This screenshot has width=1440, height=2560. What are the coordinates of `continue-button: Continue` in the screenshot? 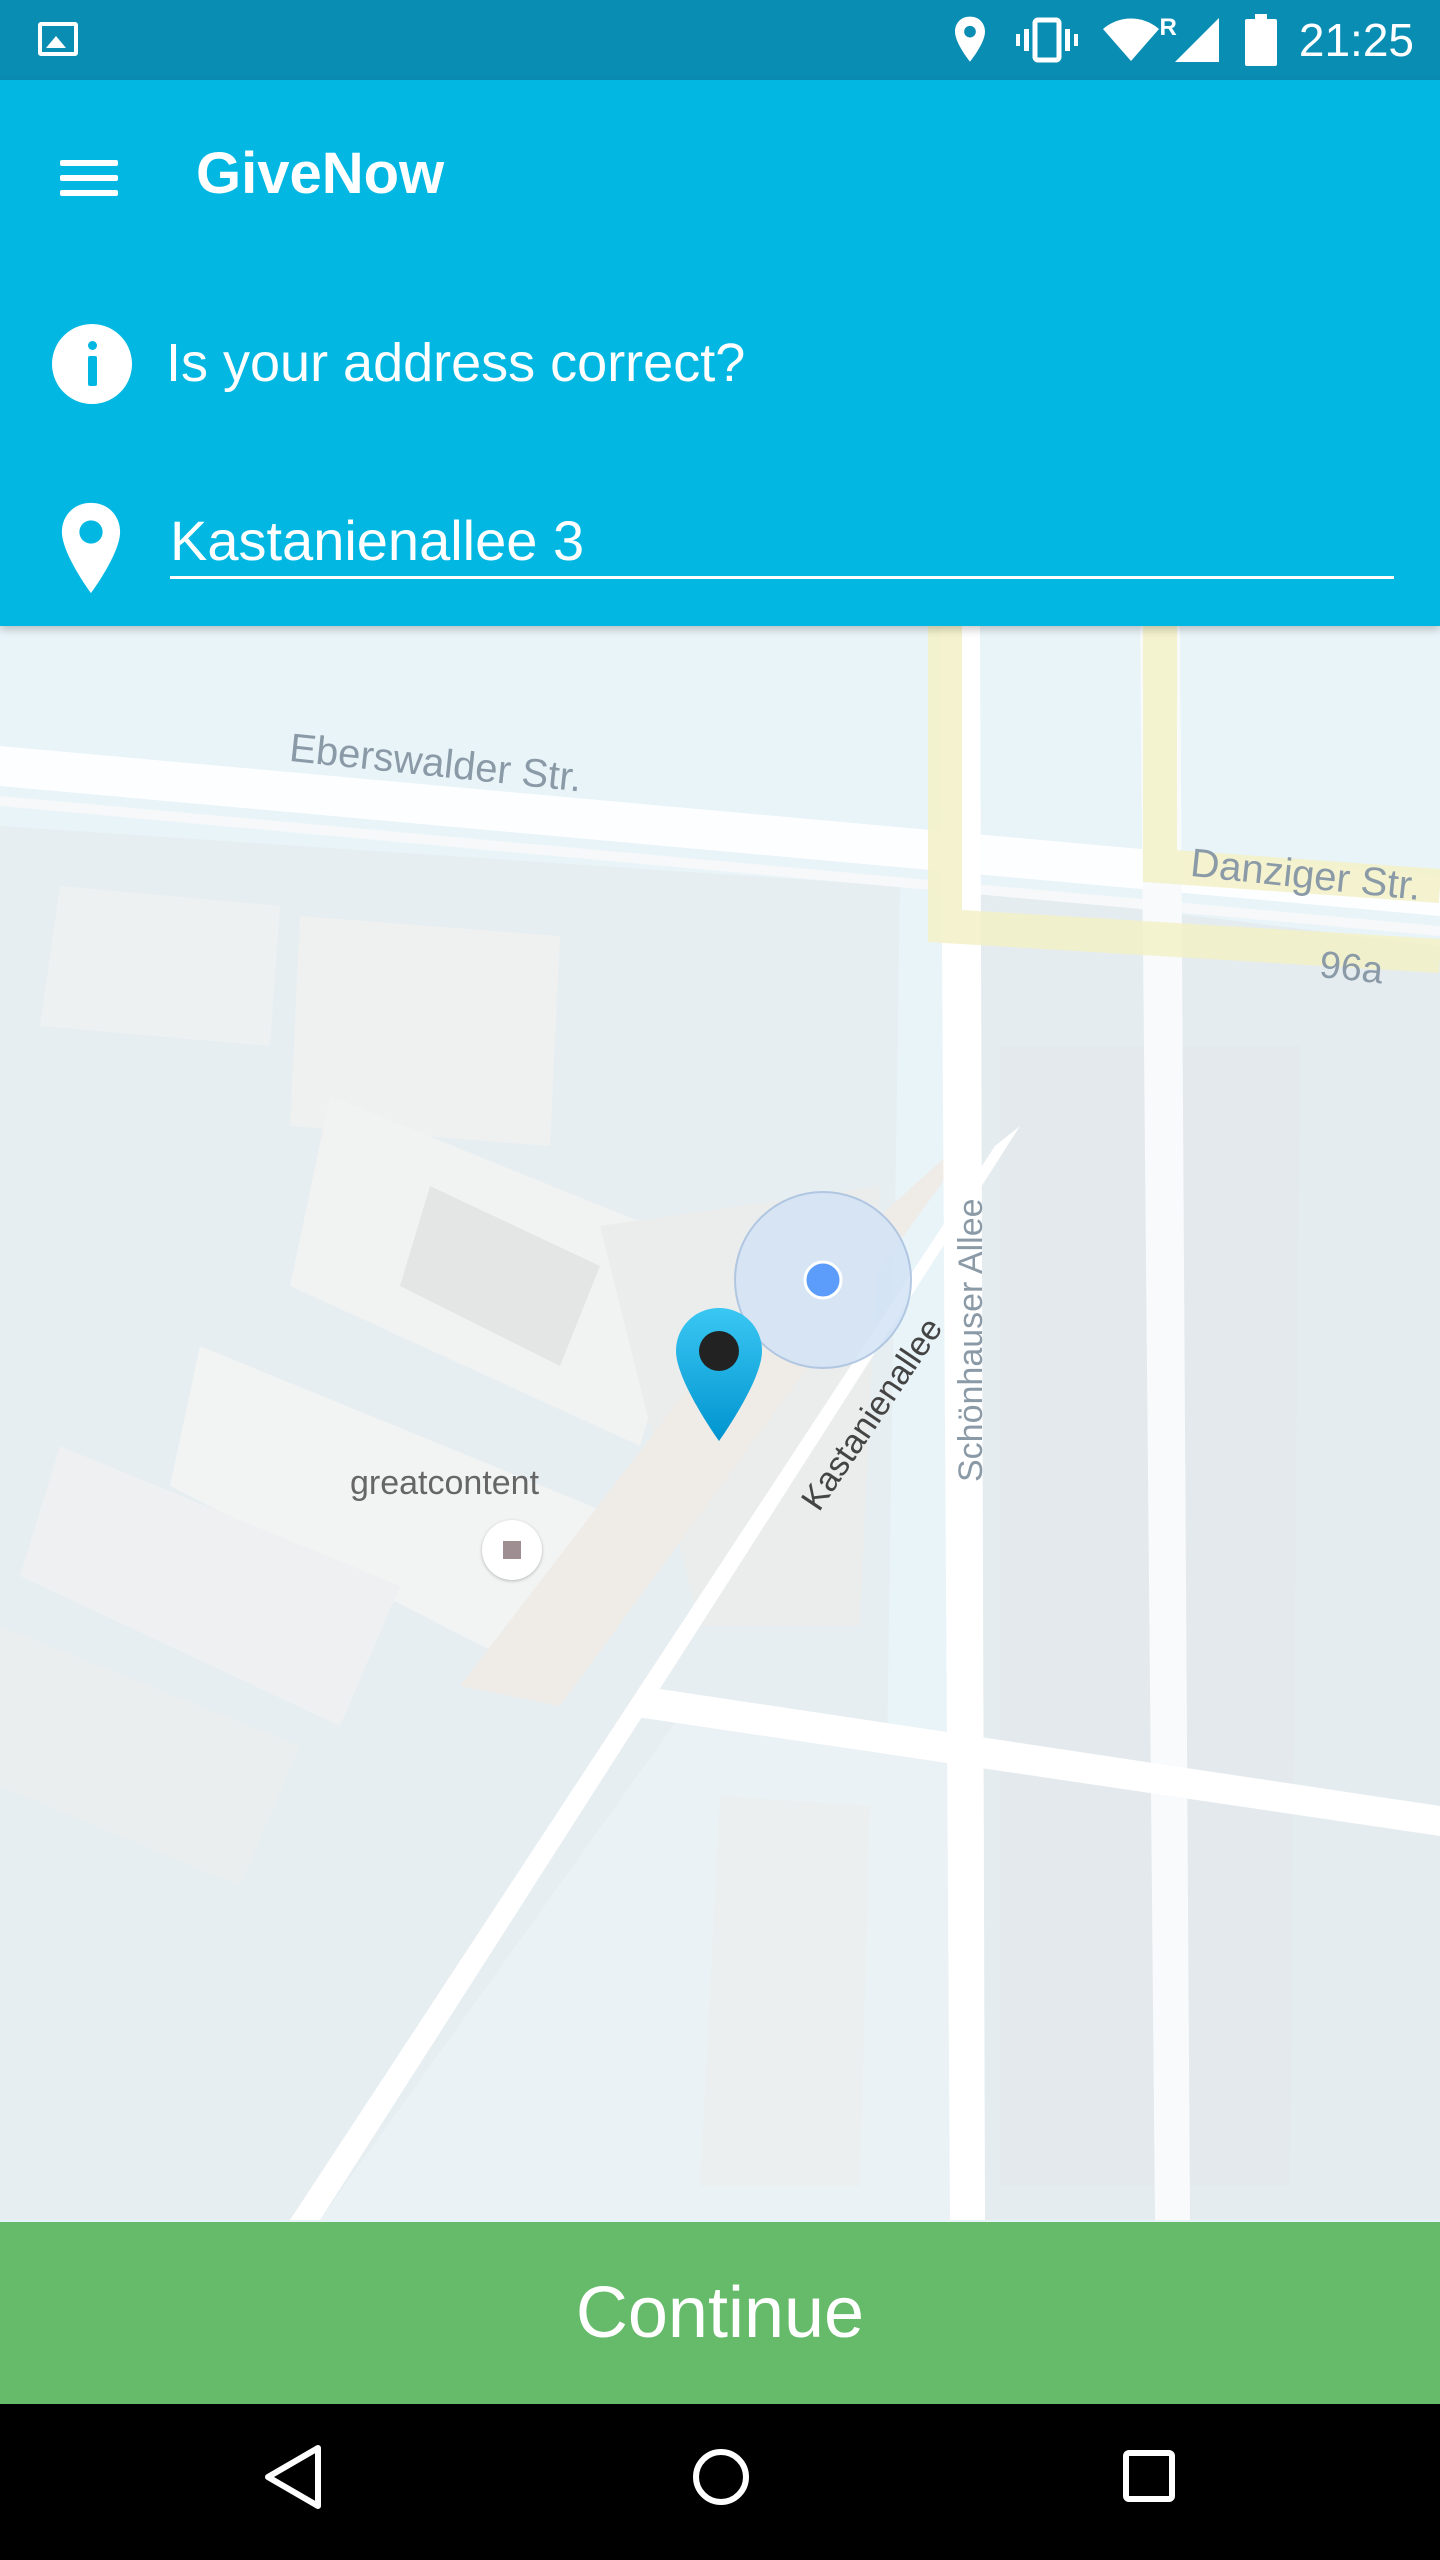 It's located at (720, 2313).